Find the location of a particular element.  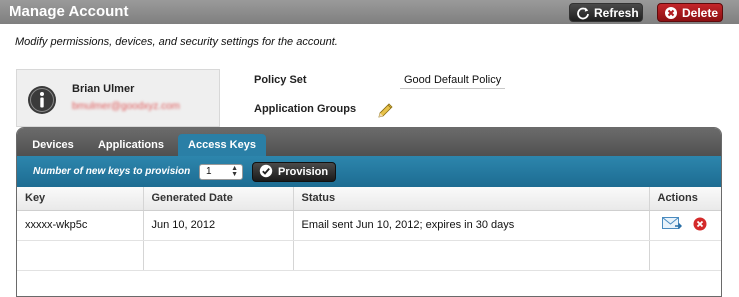

header-bar: Manage Account Refresh Delete is located at coordinates (369, 12).